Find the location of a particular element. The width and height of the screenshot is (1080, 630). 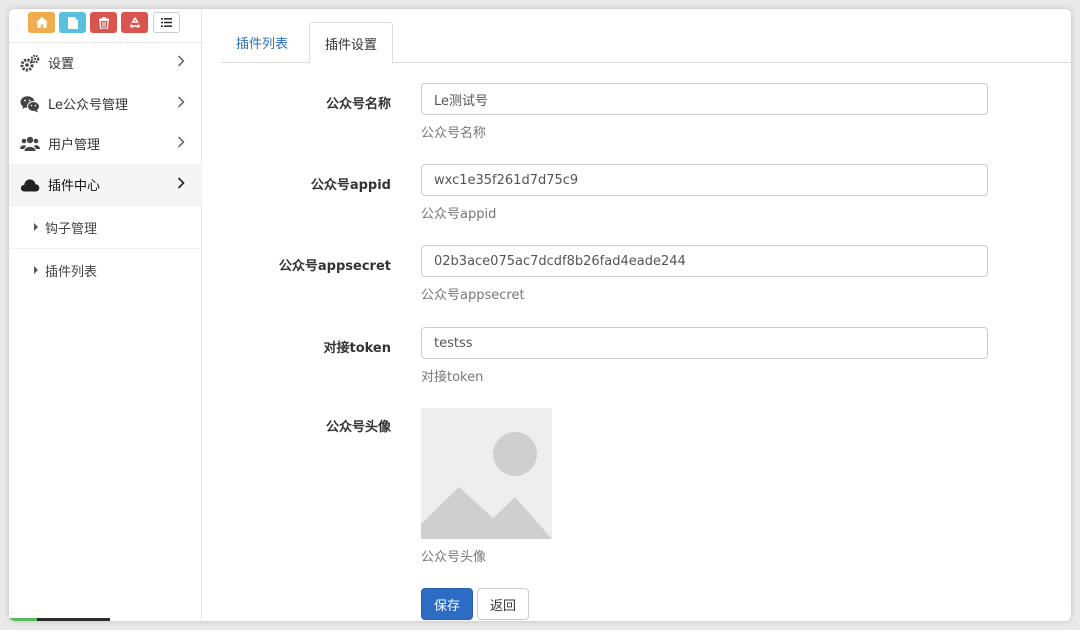

field-label: 公众号名称 is located at coordinates (358, 104).